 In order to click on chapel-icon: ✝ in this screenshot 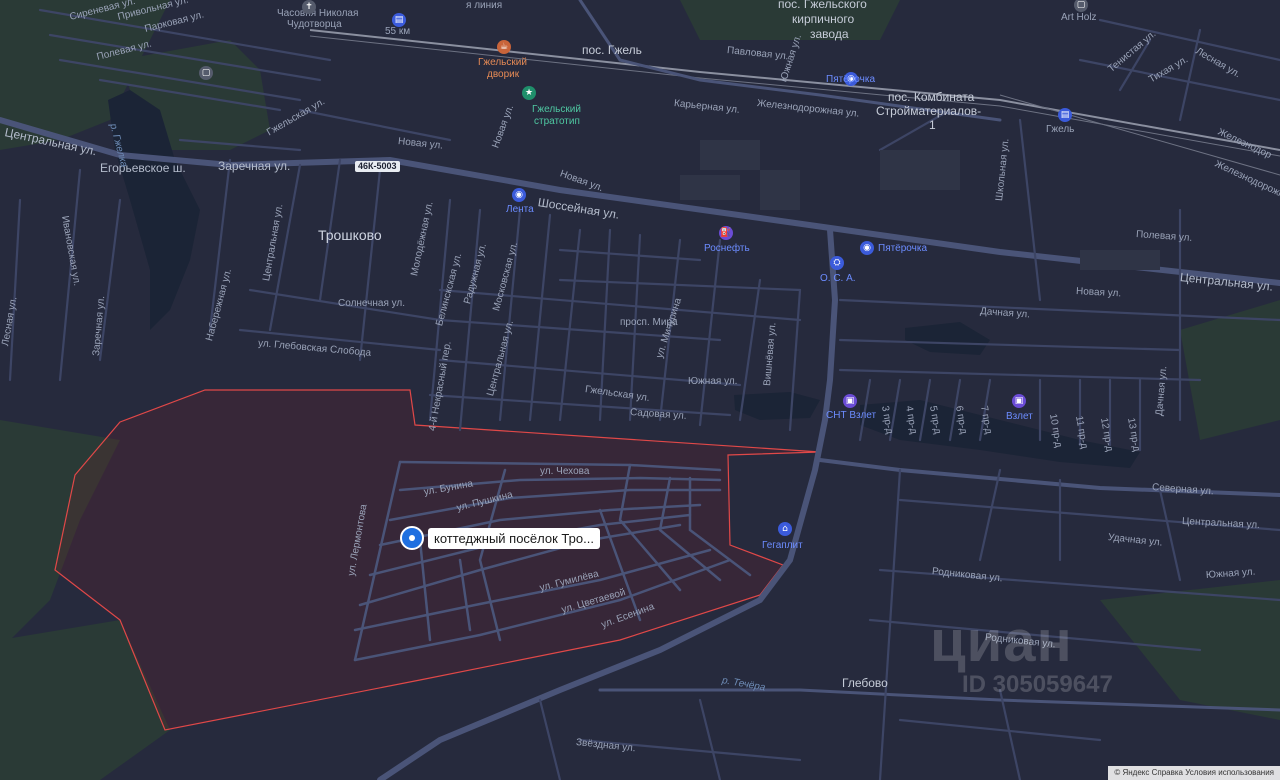, I will do `click(309, 7)`.